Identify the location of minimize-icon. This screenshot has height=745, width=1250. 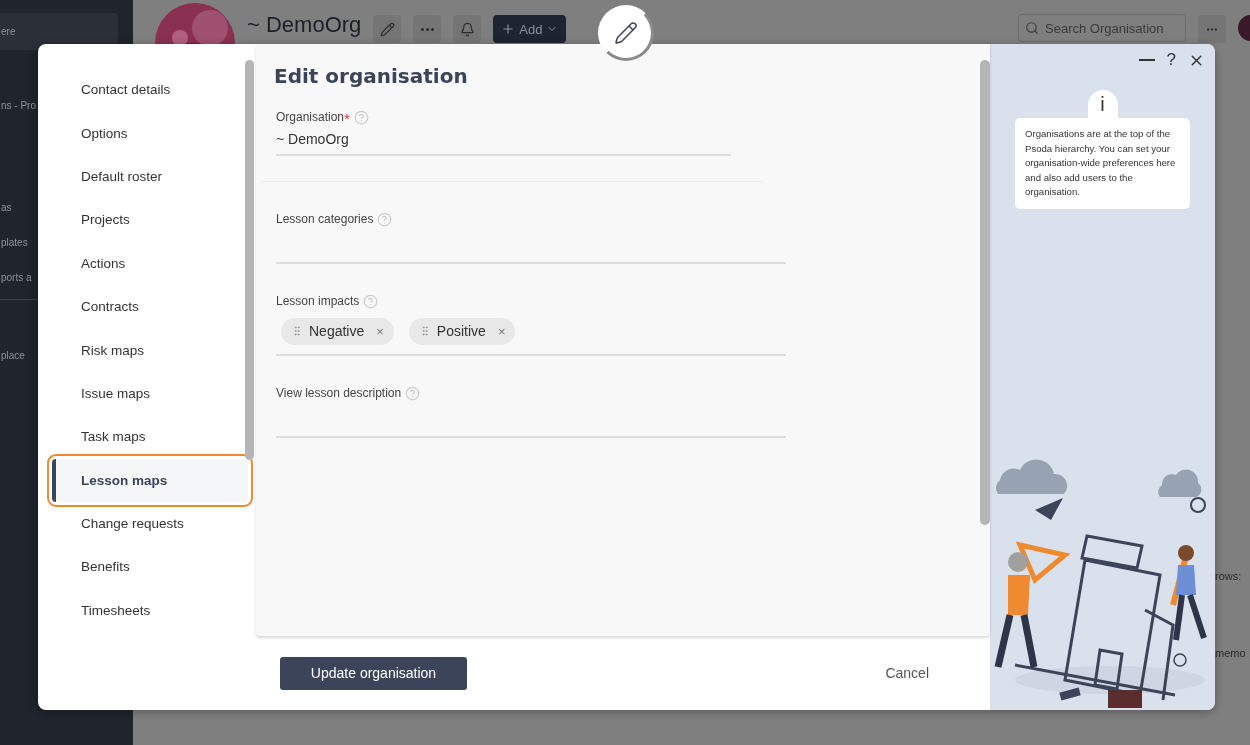
(1146, 60).